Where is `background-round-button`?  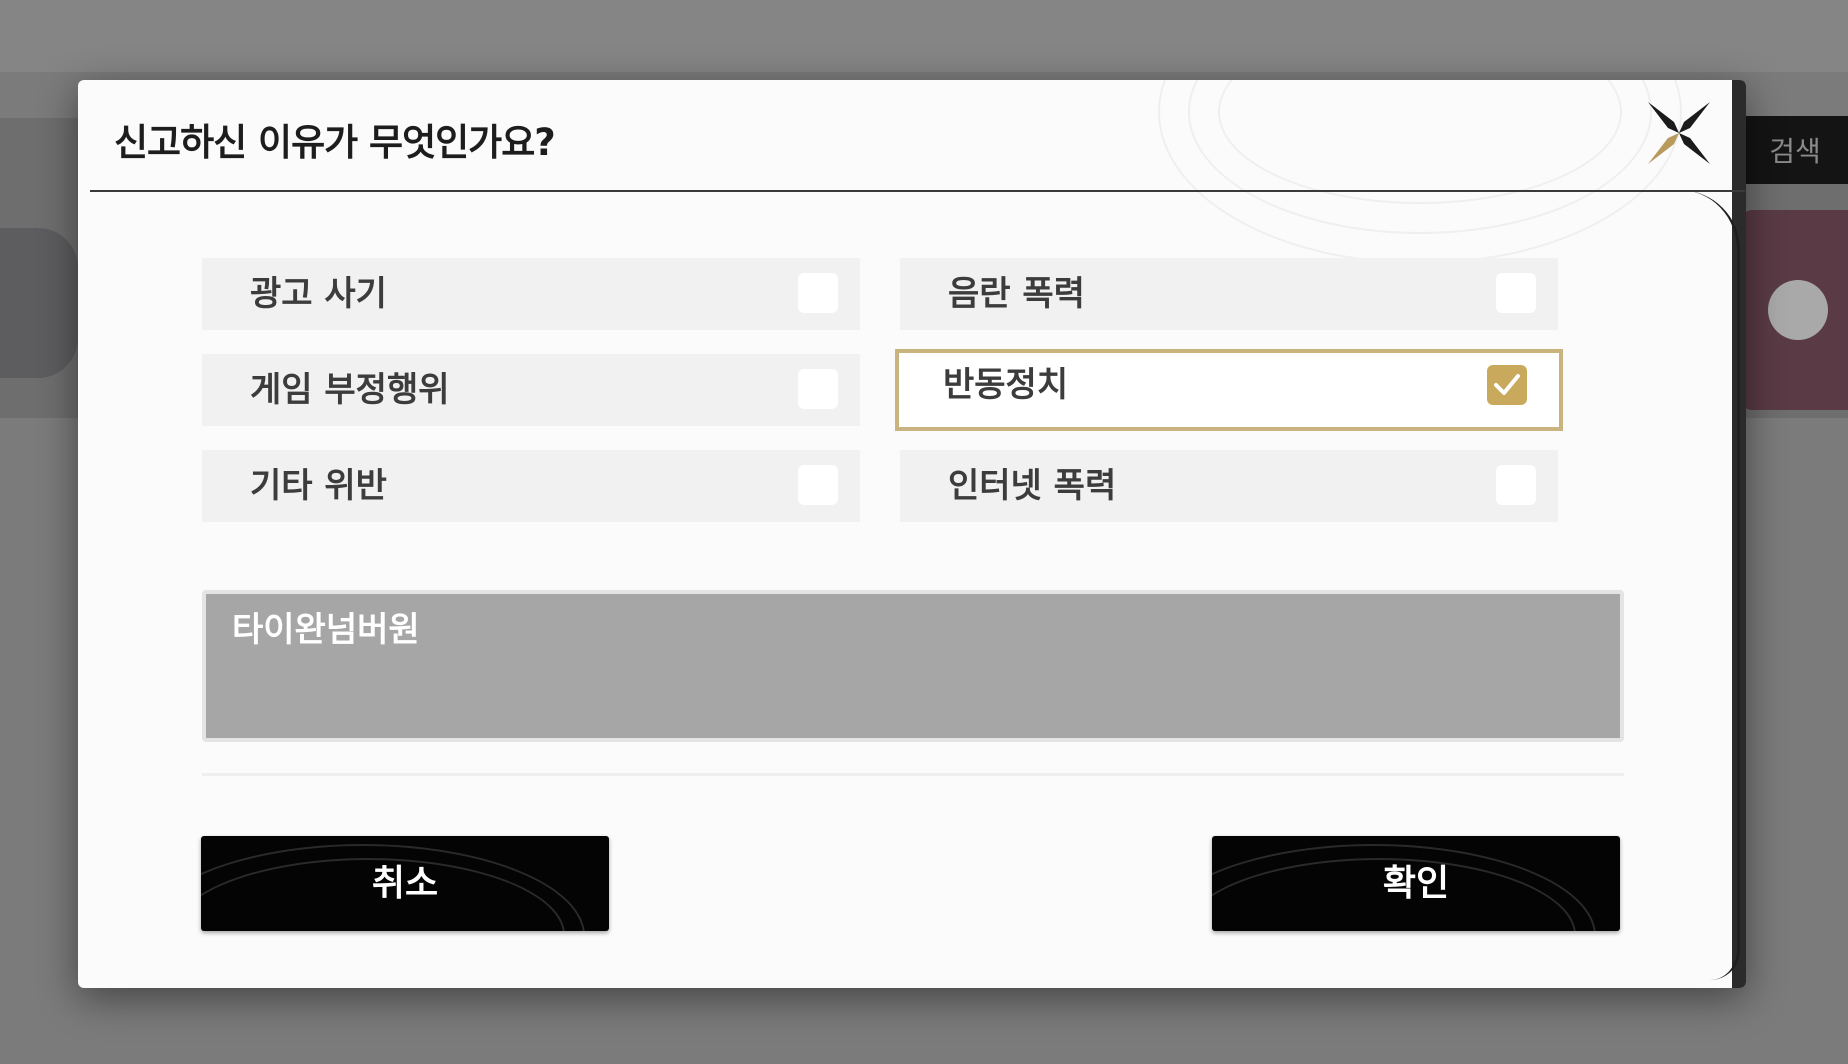 background-round-button is located at coordinates (1798, 310).